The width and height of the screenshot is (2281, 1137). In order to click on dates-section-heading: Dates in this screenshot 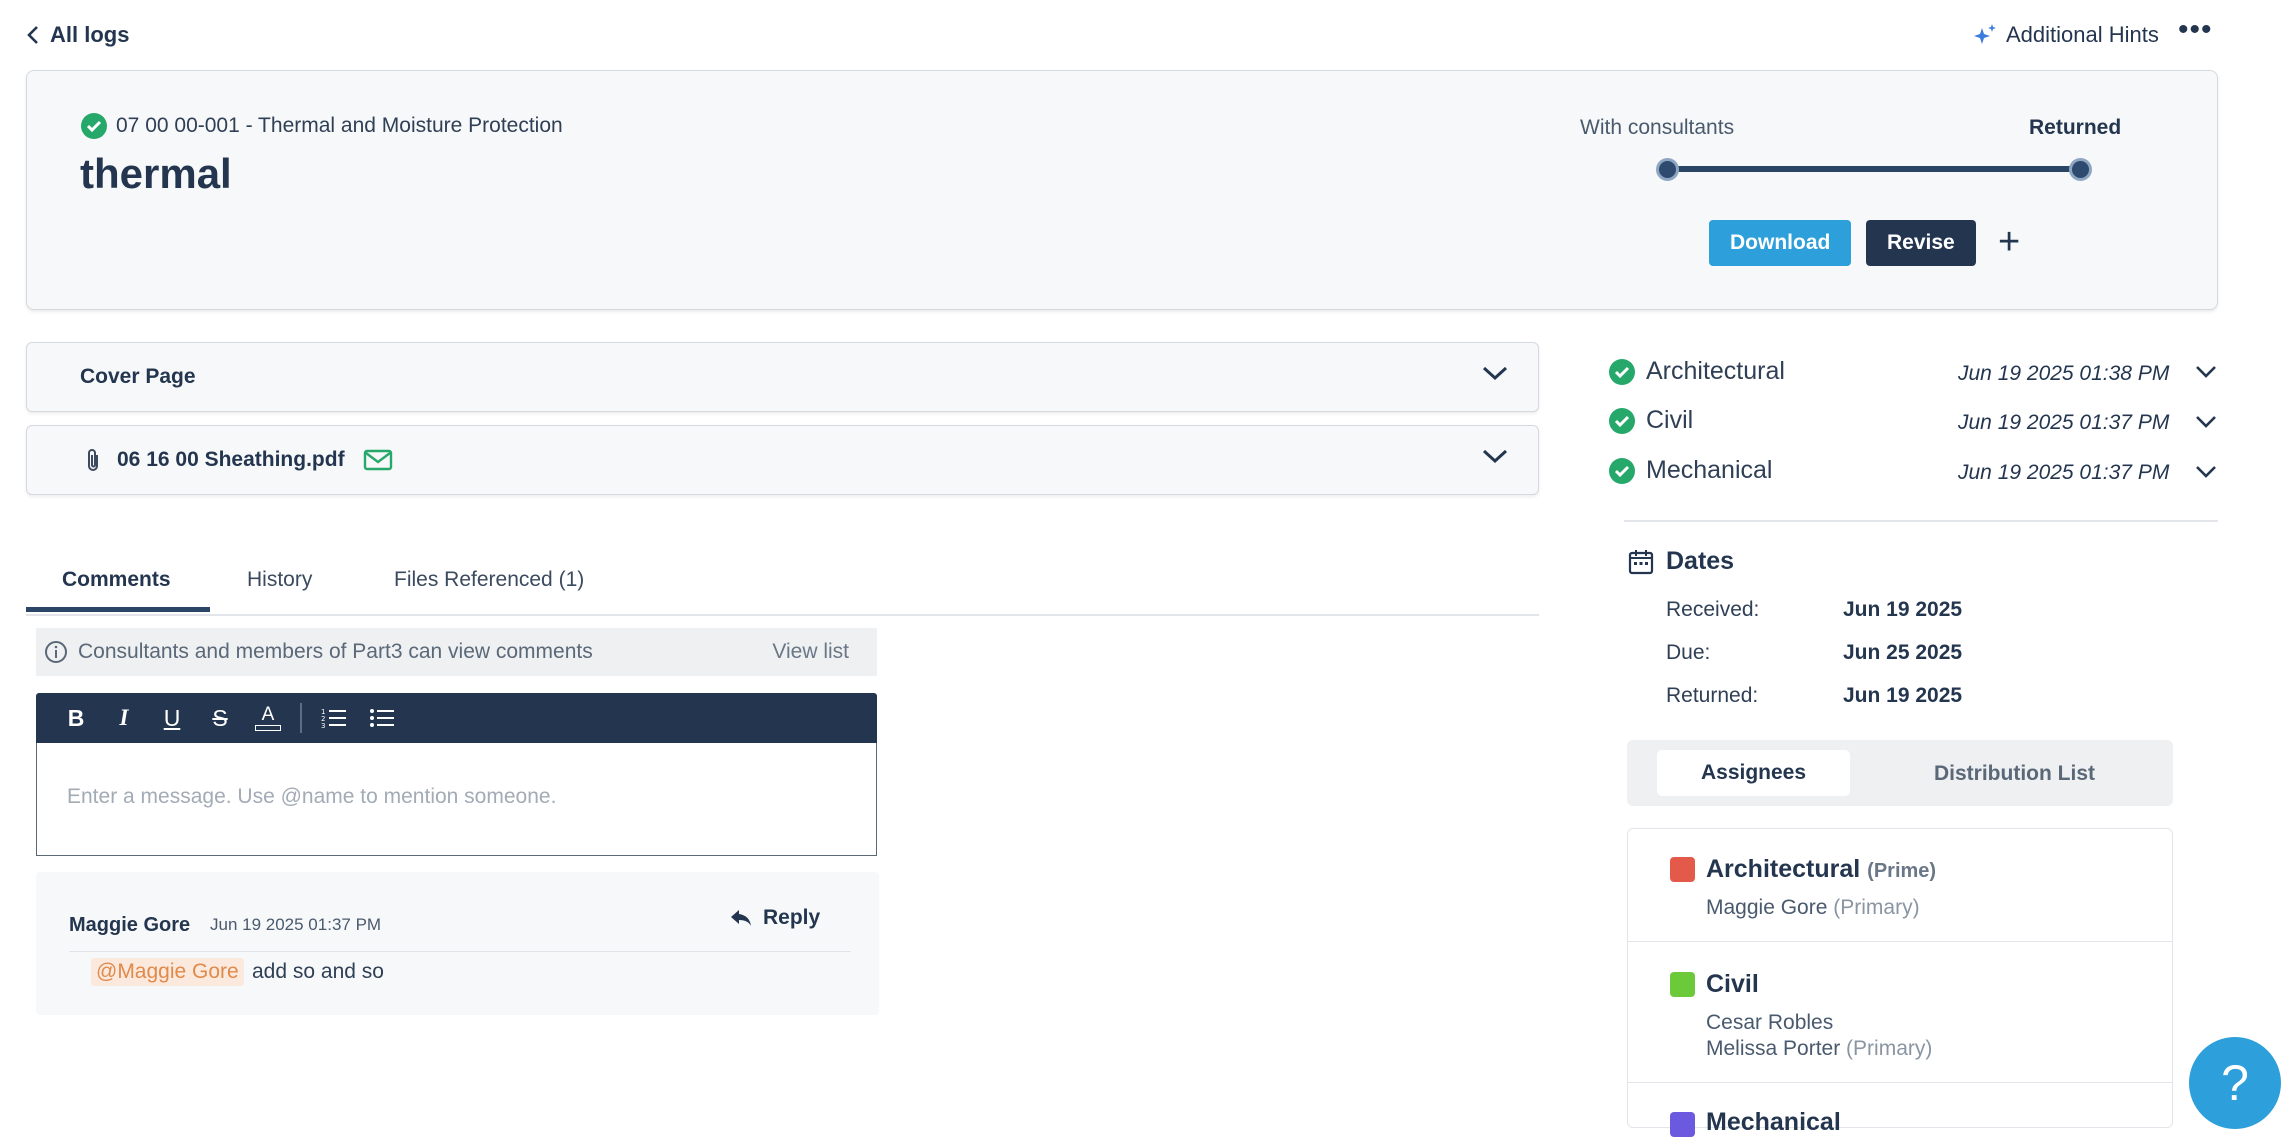, I will do `click(1681, 561)`.